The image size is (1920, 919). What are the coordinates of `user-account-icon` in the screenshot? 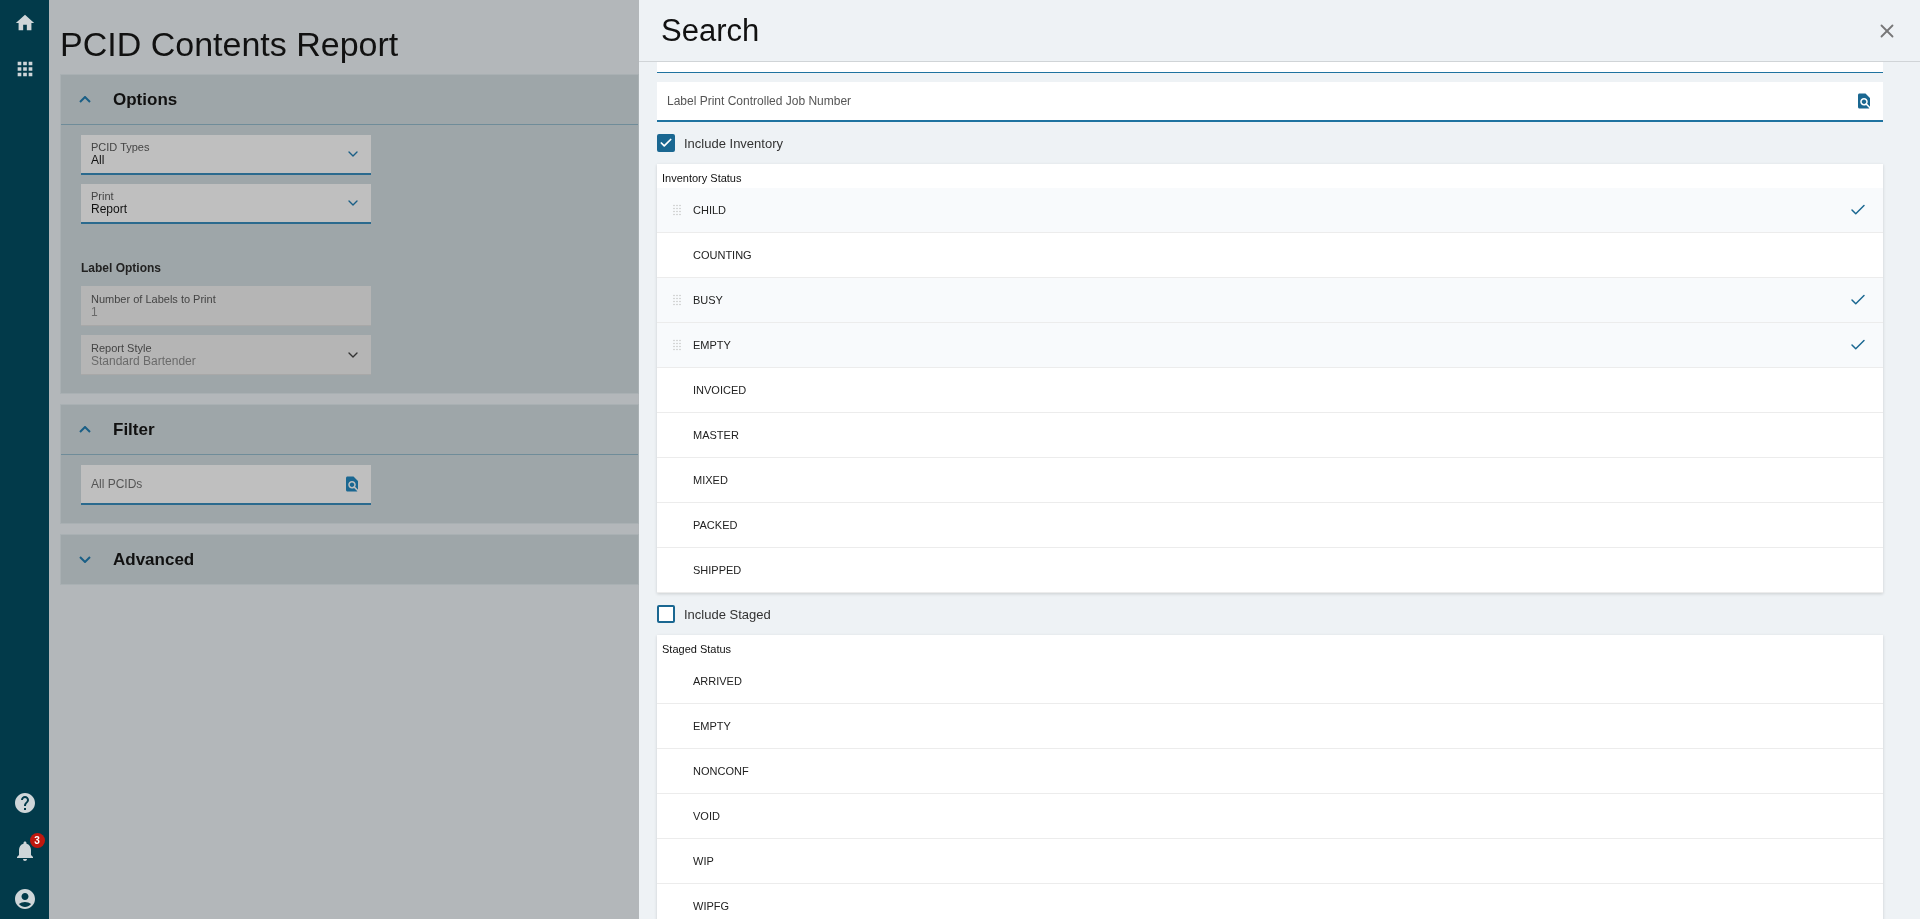 It's located at (24, 899).